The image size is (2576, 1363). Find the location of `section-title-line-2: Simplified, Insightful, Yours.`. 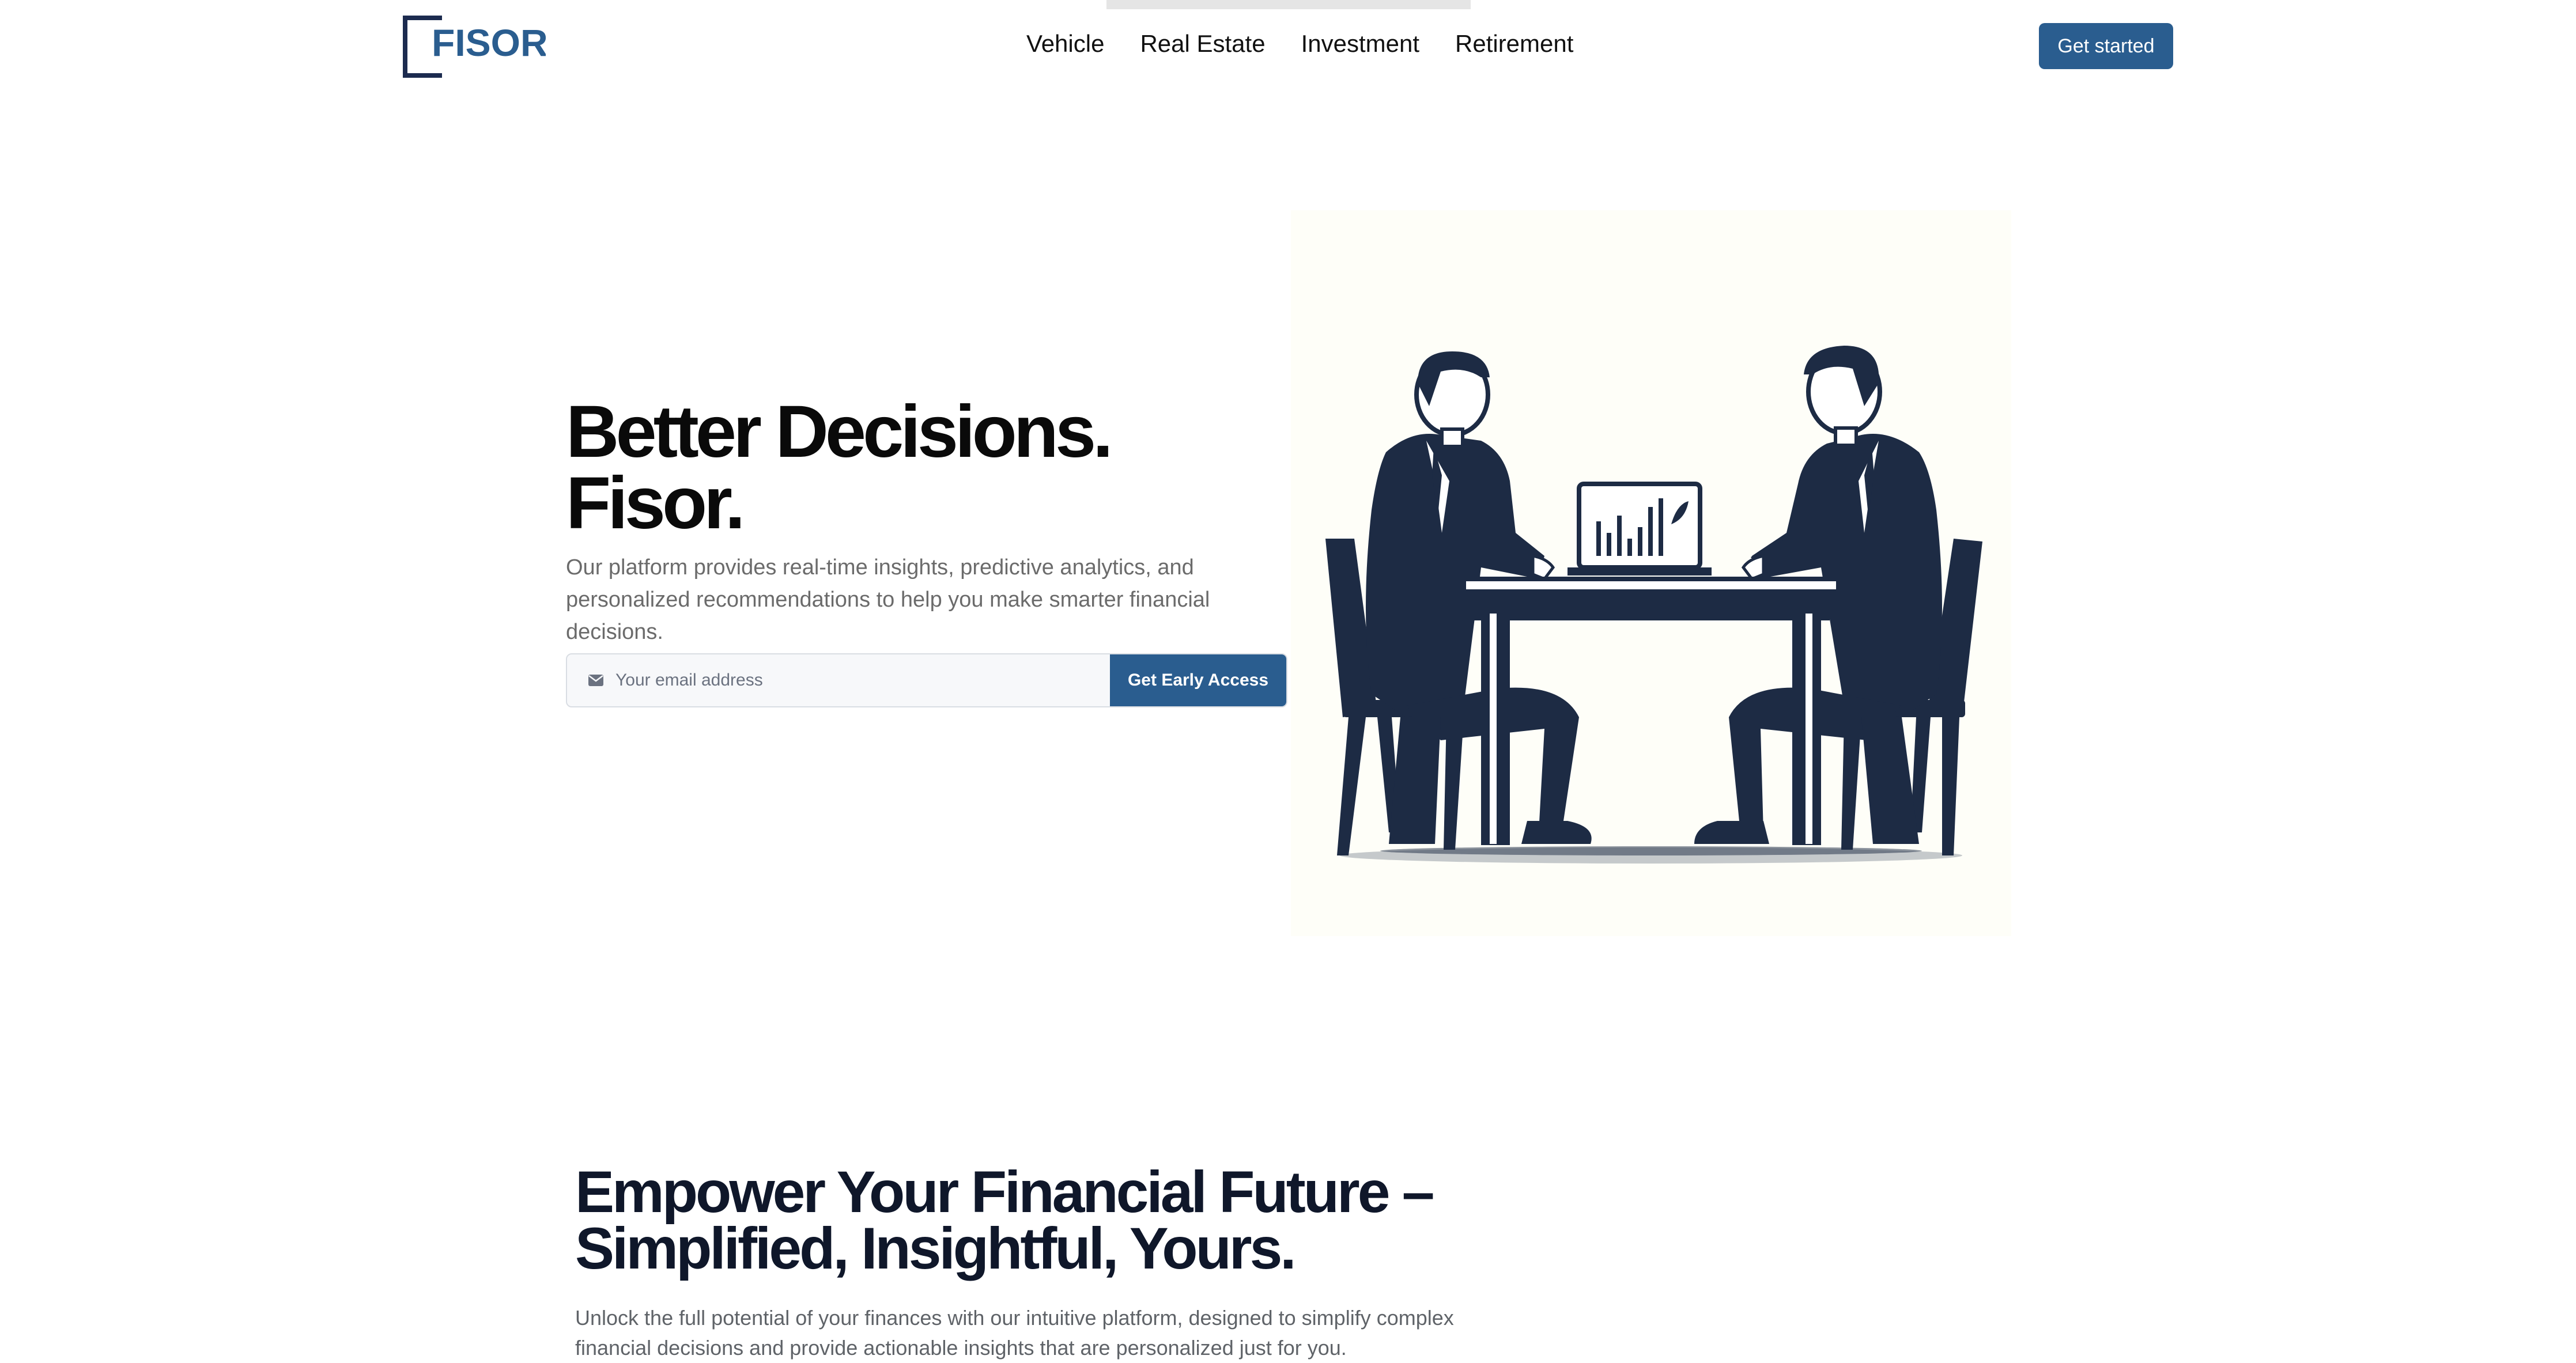

section-title-line-2: Simplified, Insightful, Yours. is located at coordinates (936, 1248).